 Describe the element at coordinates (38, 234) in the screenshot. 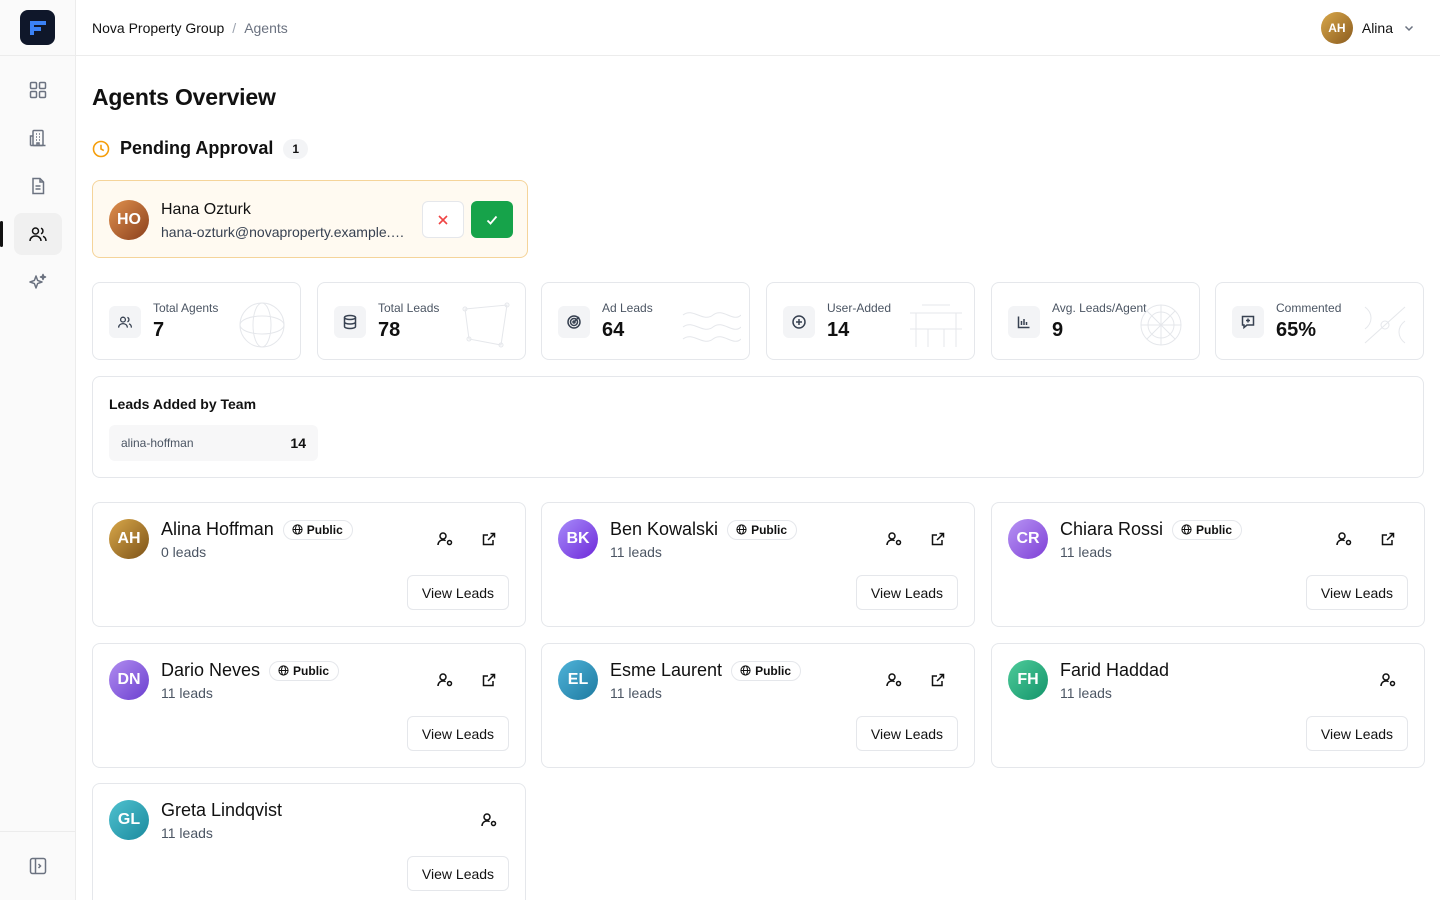

I see `users-icon` at that location.